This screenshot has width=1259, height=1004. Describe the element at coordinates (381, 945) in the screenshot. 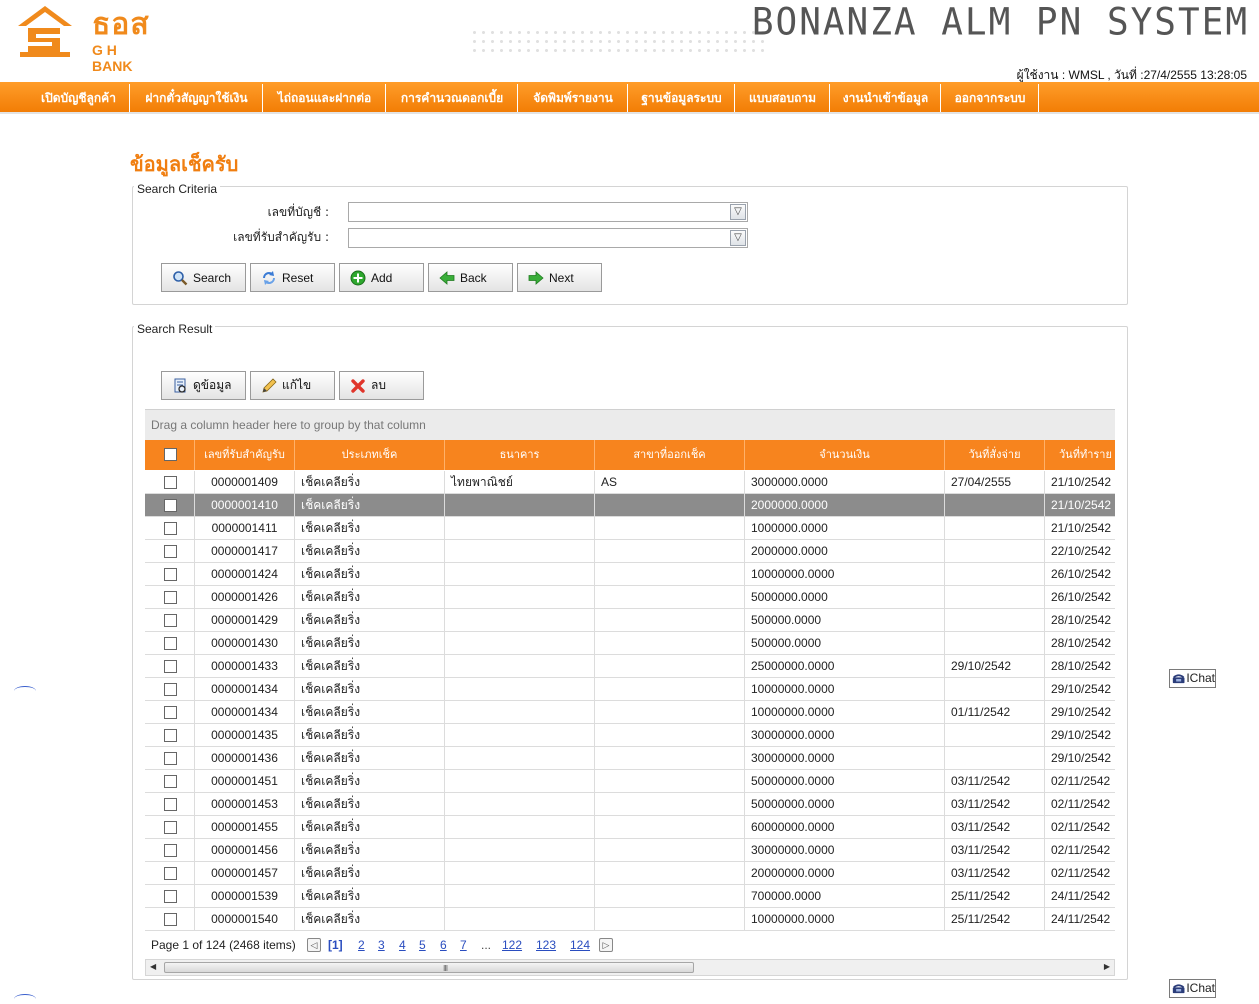

I see `pager-page-link: 3` at that location.